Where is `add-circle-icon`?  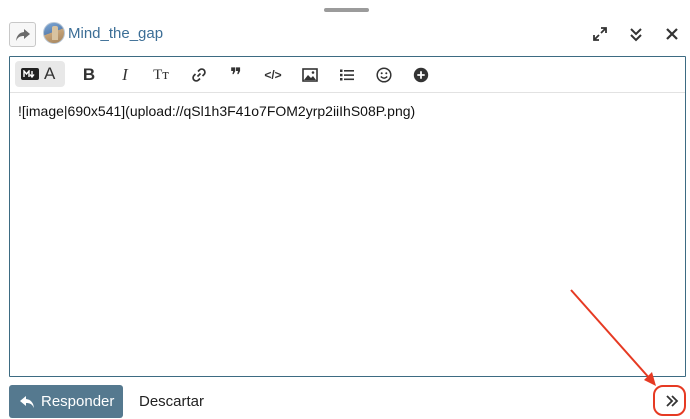 add-circle-icon is located at coordinates (421, 75).